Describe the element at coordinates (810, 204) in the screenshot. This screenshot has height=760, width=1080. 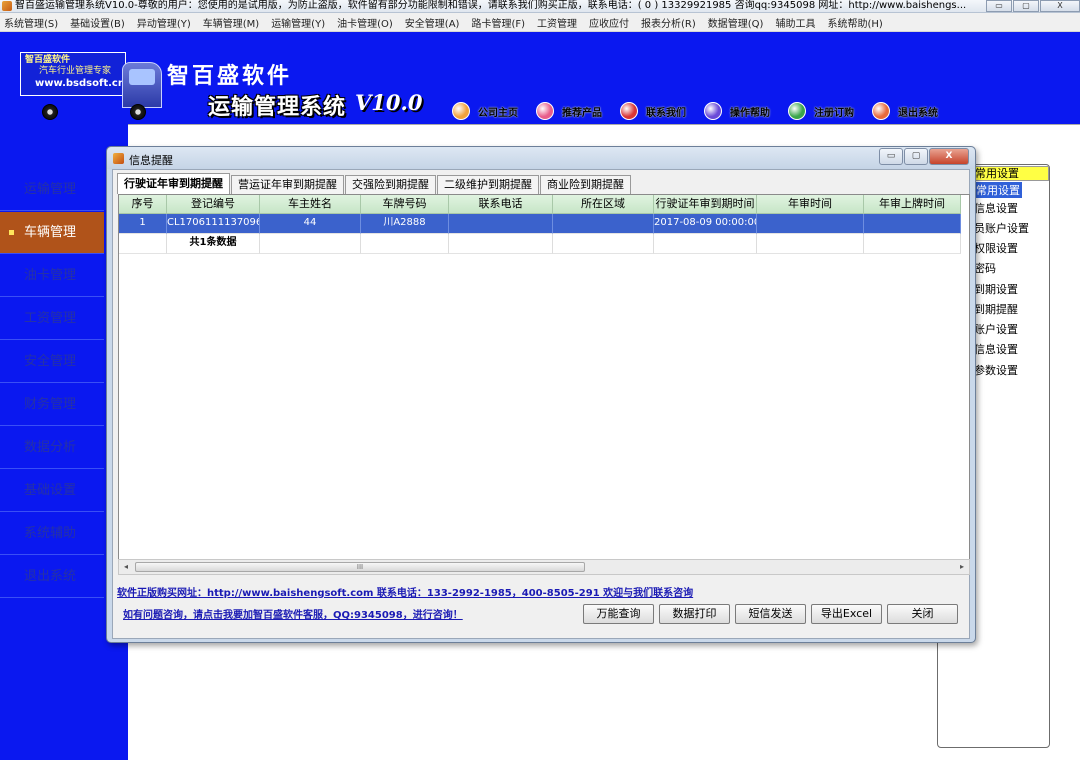
I see `column-header: 年审时间` at that location.